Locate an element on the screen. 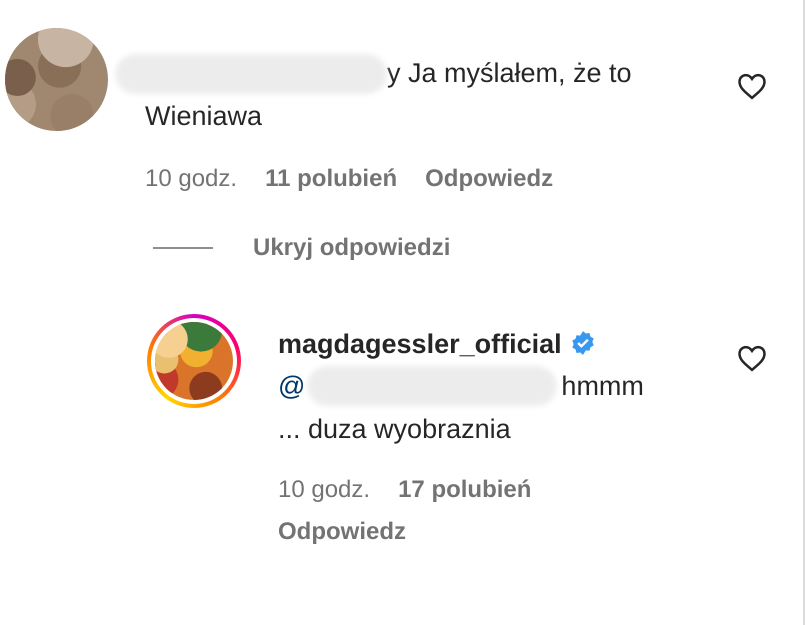  hide-replies-link: Ukryj odpowiedzi is located at coordinates (351, 248).